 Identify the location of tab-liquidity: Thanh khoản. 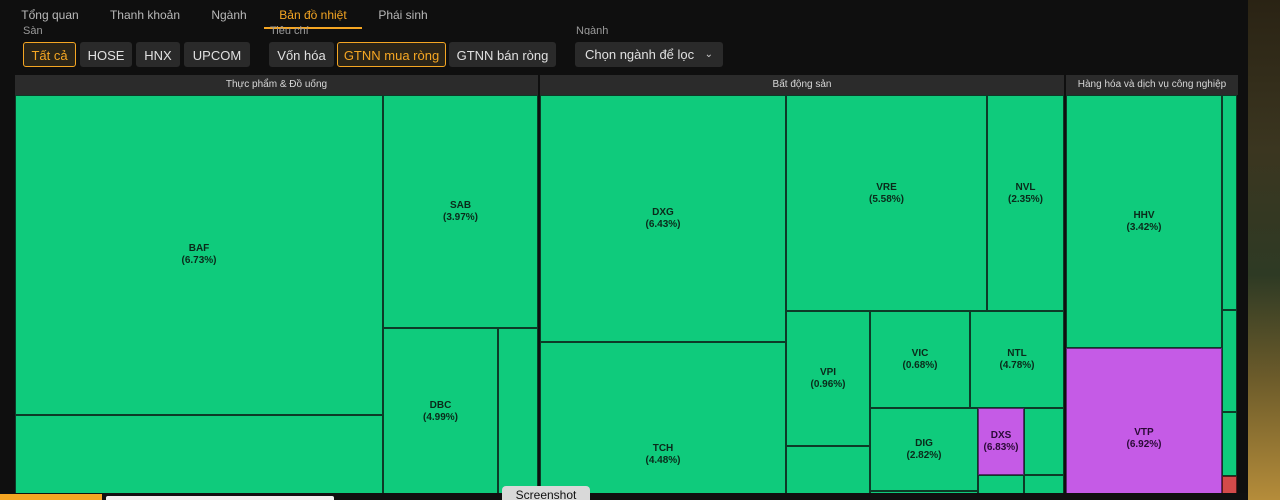
(145, 15).